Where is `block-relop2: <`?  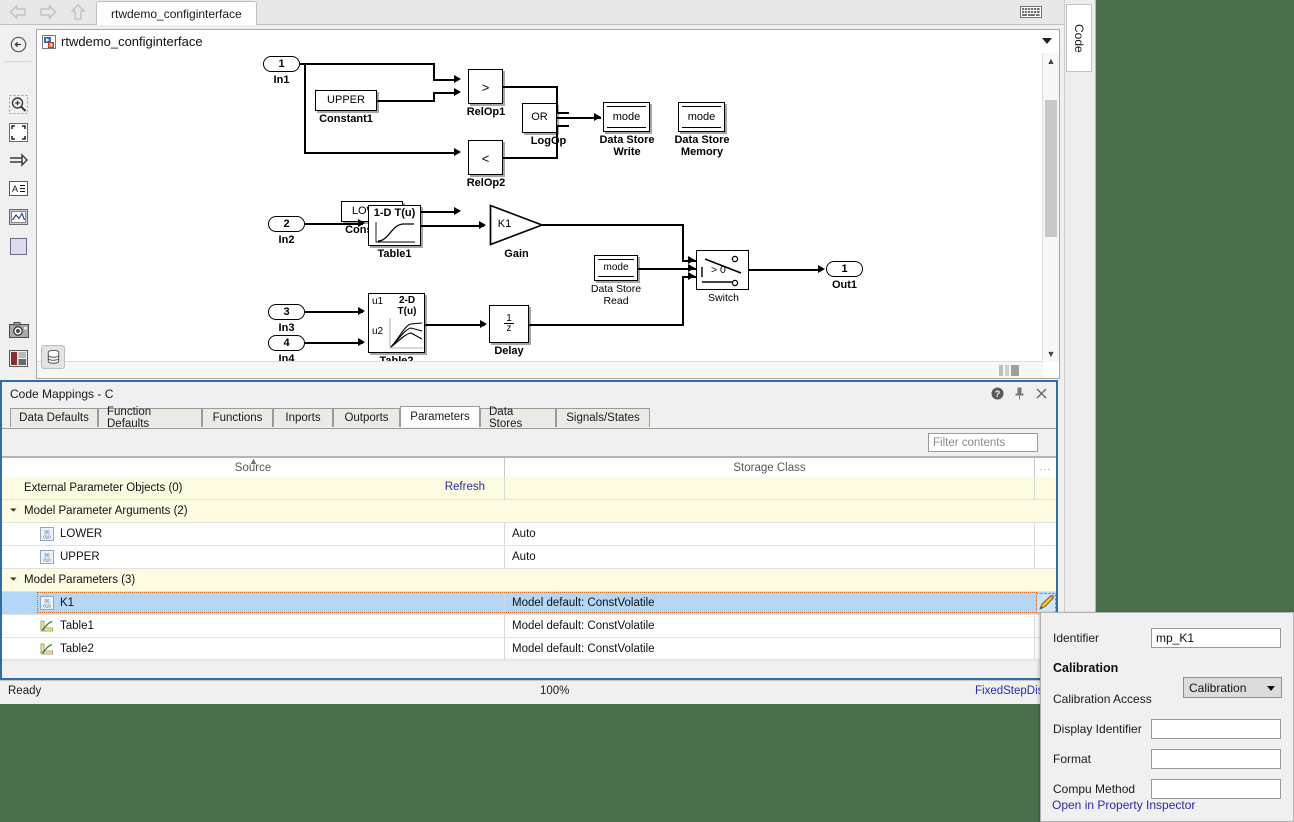
block-relop2: < is located at coordinates (485, 157).